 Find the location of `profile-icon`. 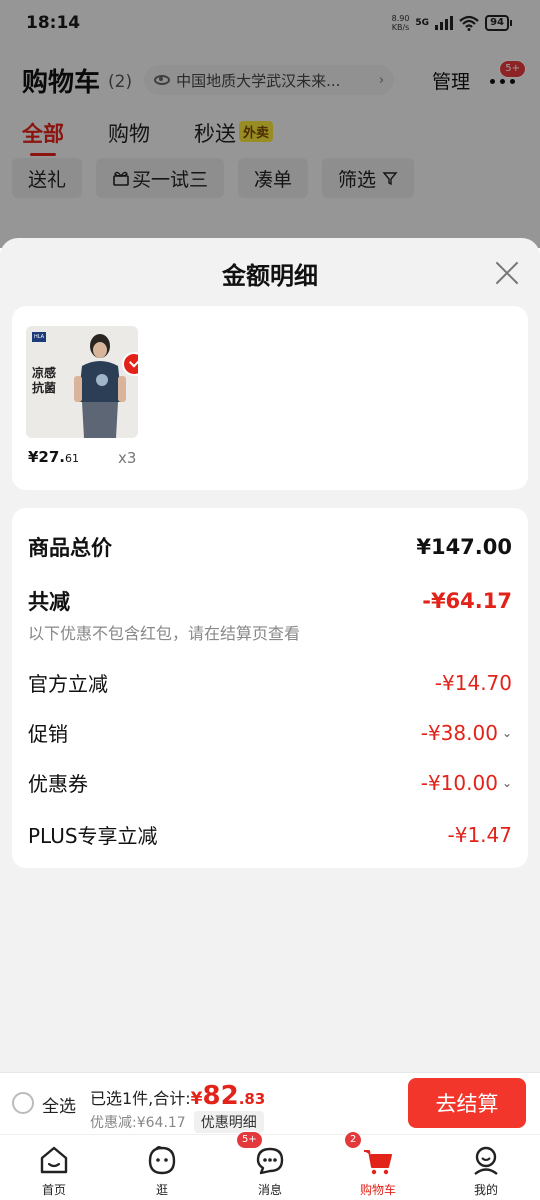

profile-icon is located at coordinates (486, 1160).